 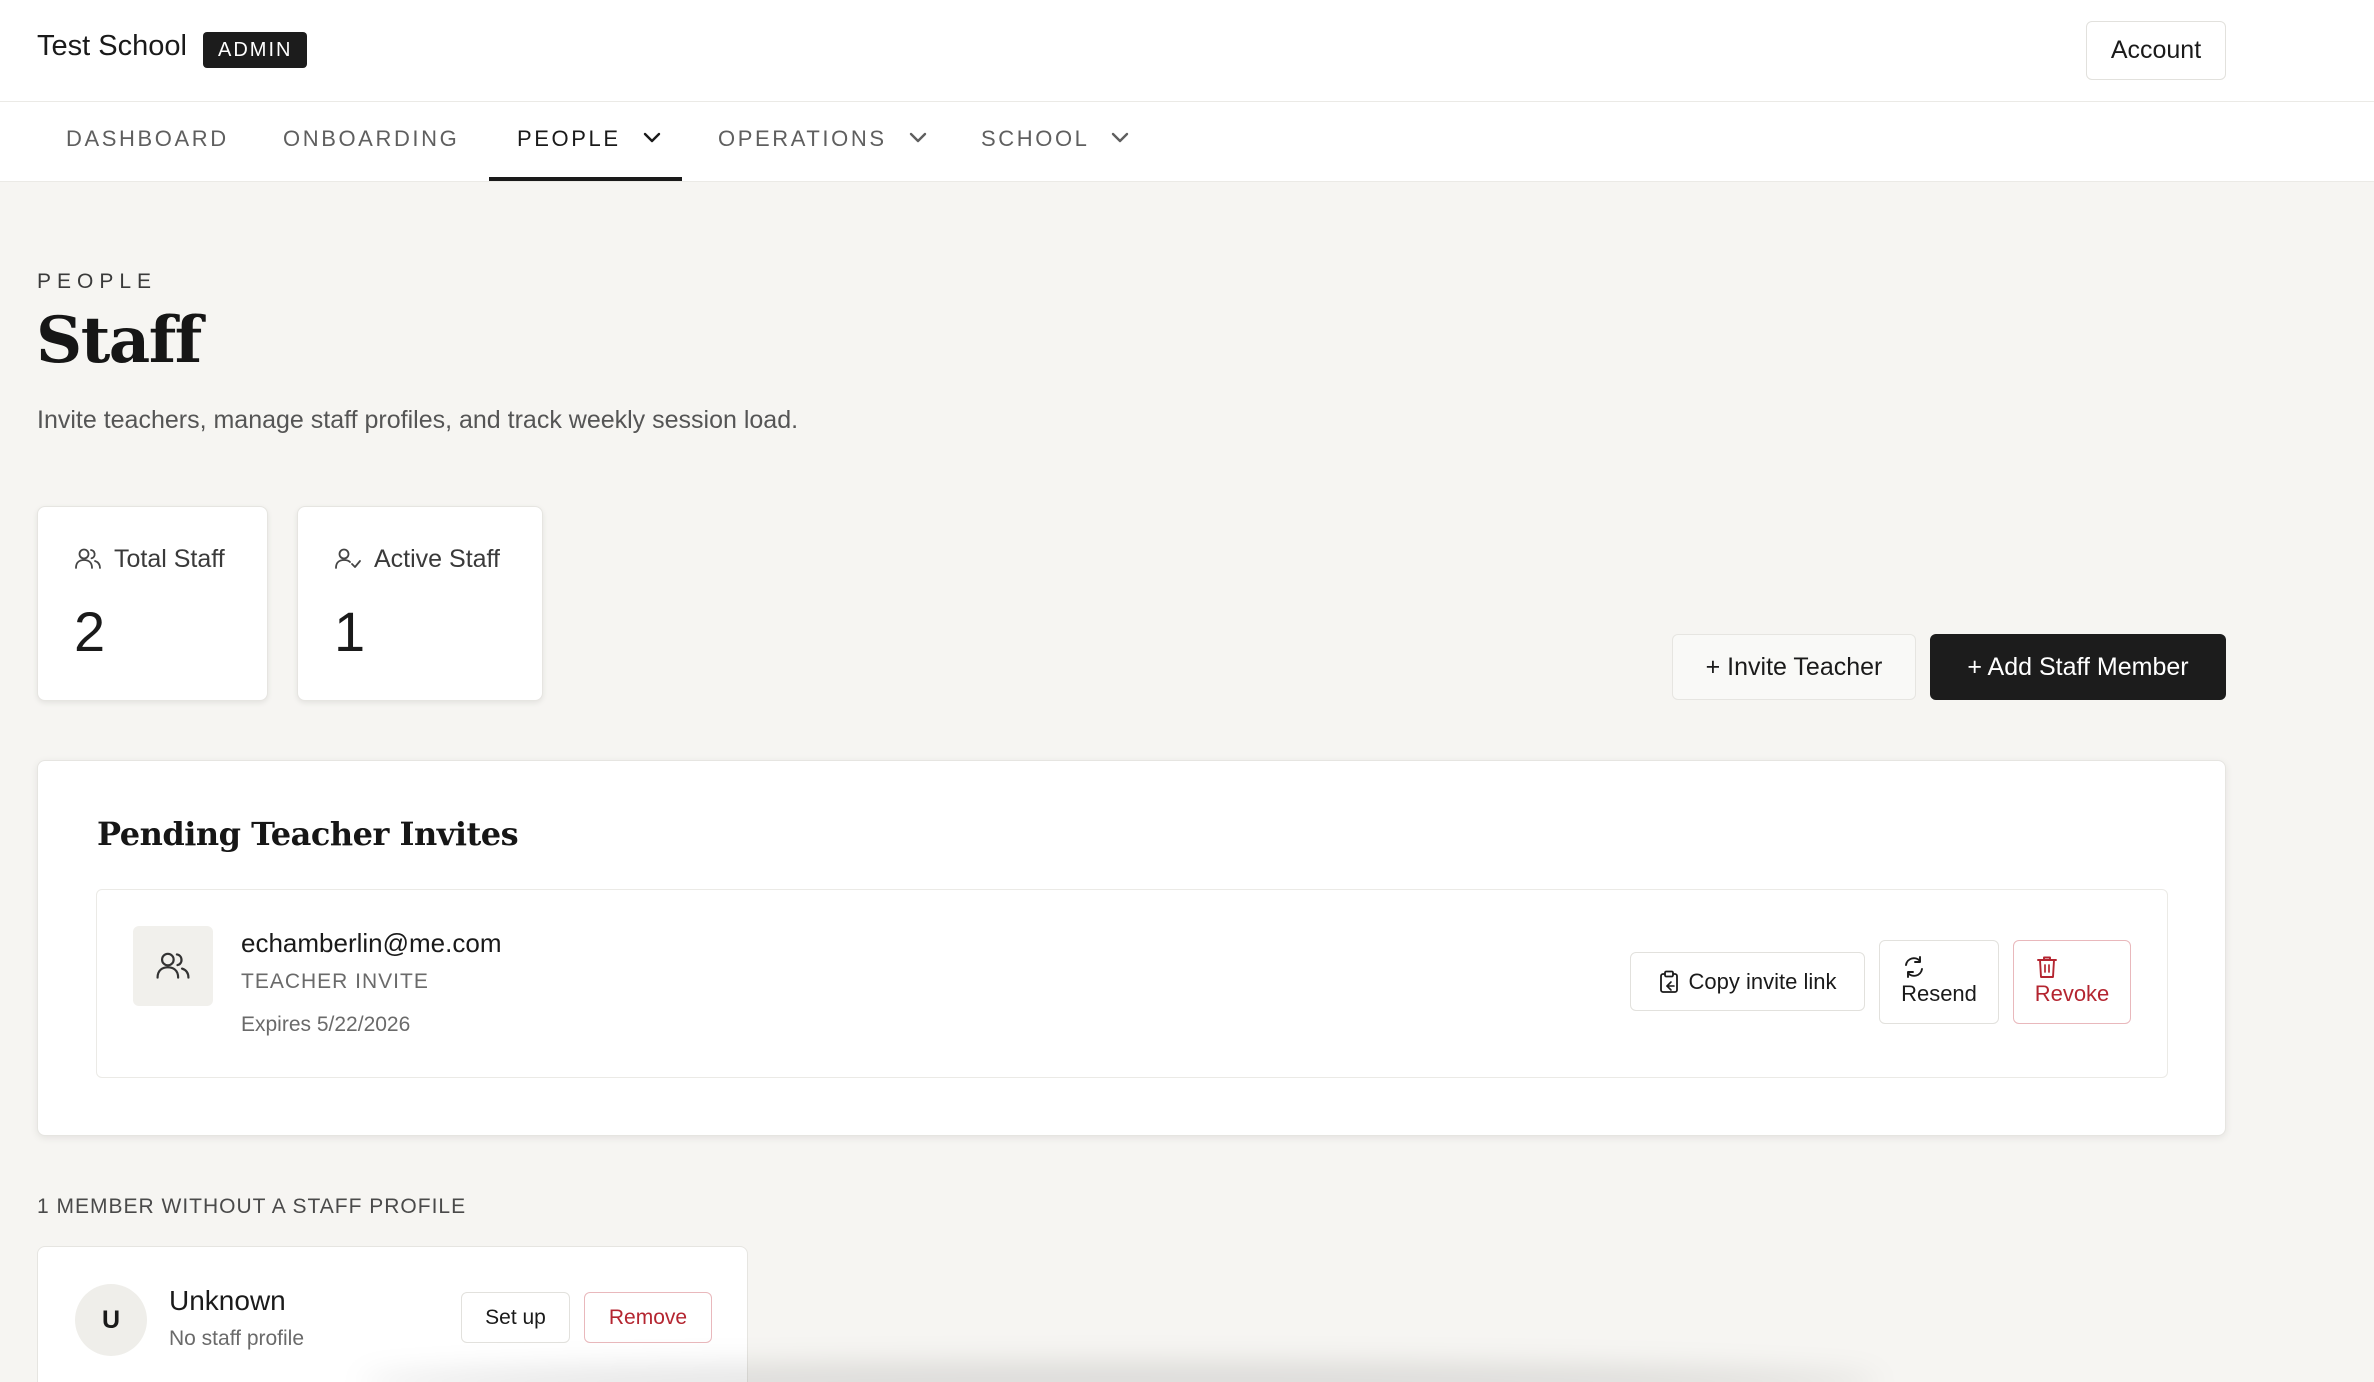 What do you see at coordinates (802, 138) in the screenshot?
I see `nav-operations-label: OPERATIONS` at bounding box center [802, 138].